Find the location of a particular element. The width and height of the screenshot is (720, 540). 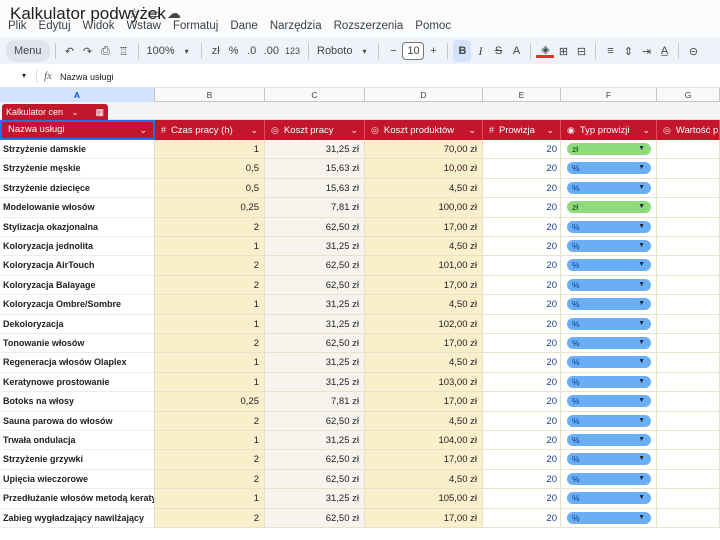

cell-service-name: Tonowanie włosów is located at coordinates (77, 344).